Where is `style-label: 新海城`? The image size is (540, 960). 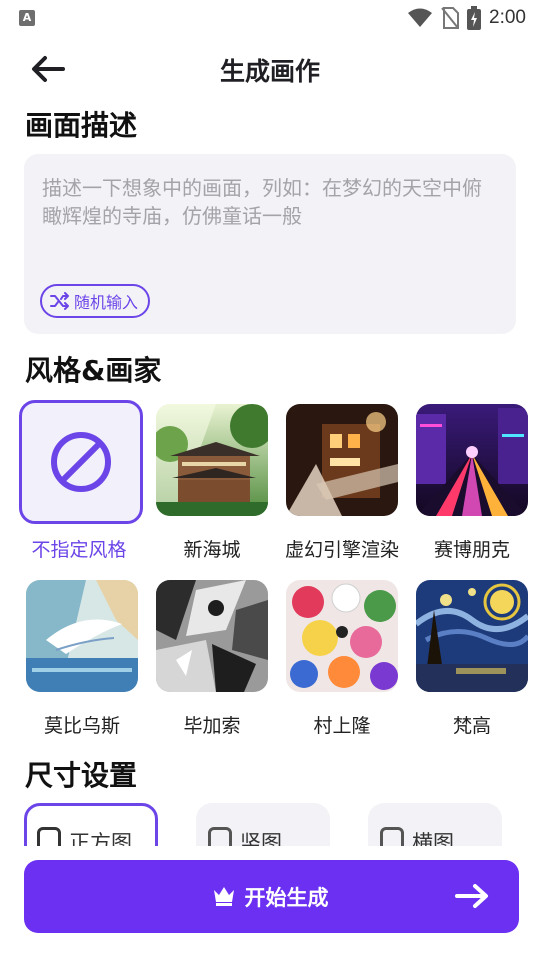 style-label: 新海城 is located at coordinates (212, 550).